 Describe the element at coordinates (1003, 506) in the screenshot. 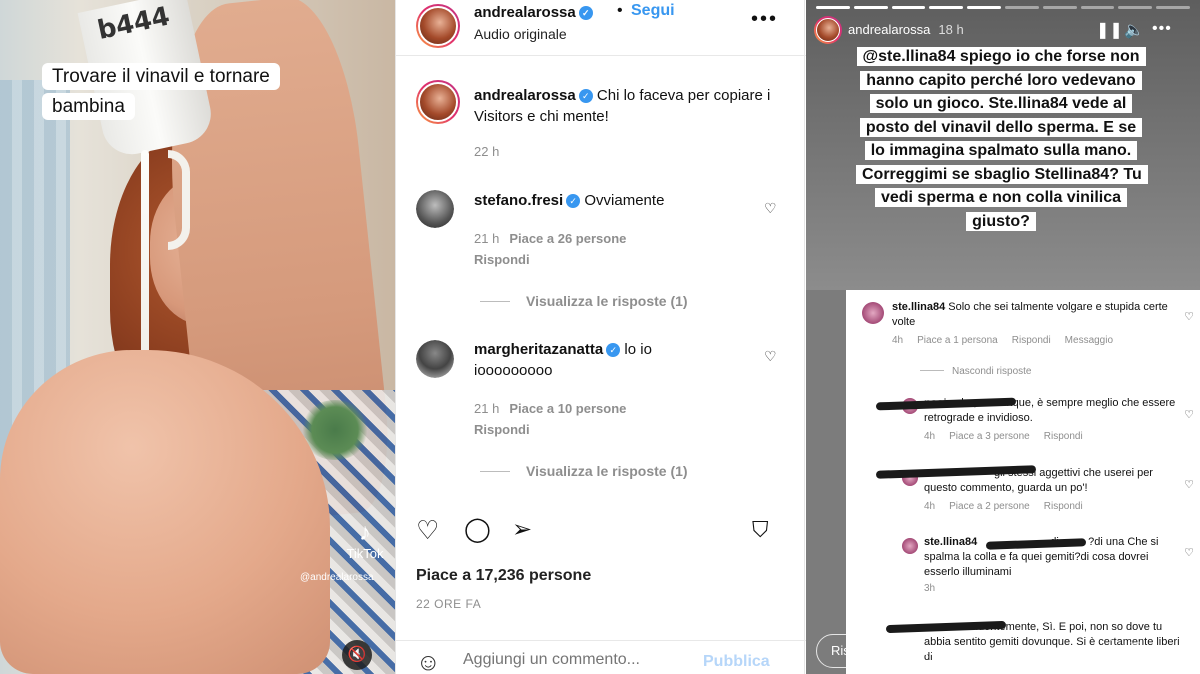

I see `comment-meta: 4h Piace a 2 persone Rispondi` at that location.